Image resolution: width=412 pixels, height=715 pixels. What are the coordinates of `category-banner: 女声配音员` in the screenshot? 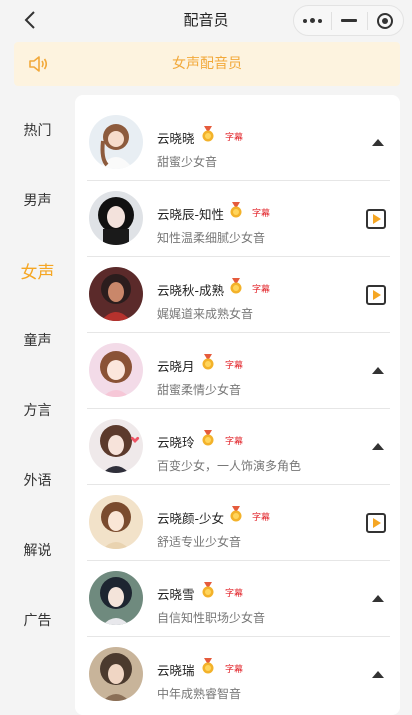 It's located at (207, 64).